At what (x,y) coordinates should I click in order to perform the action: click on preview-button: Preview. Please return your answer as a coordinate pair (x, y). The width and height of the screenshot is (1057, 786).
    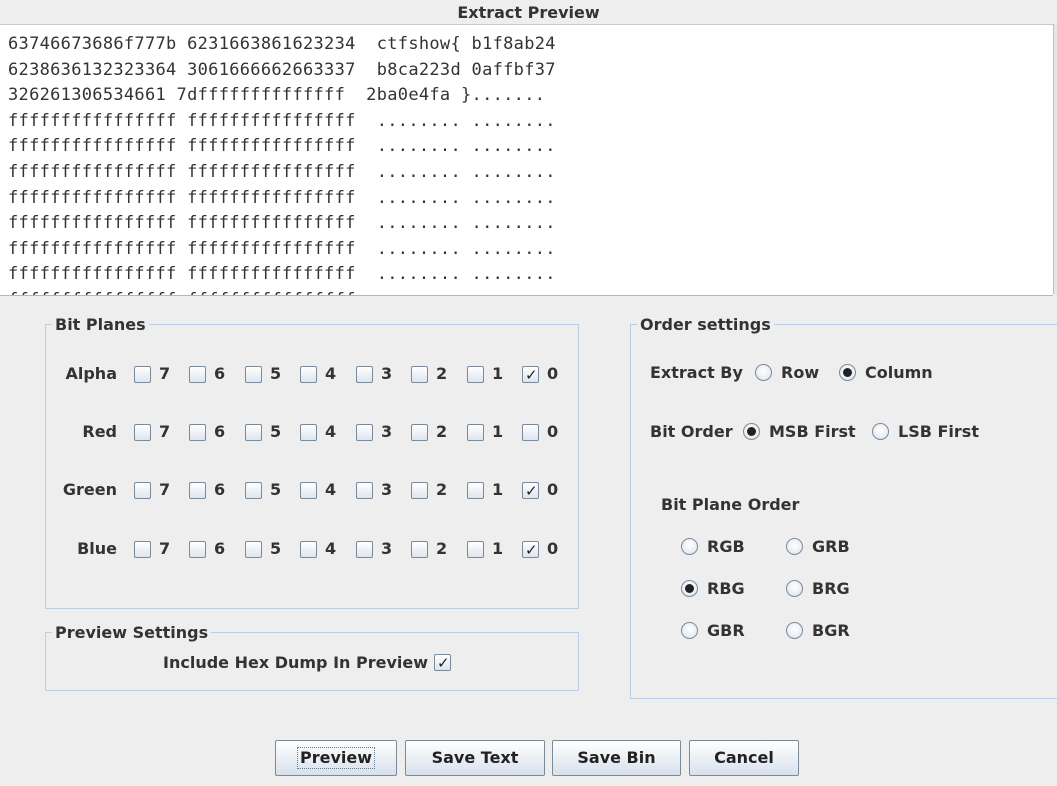
    Looking at the image, I should click on (336, 758).